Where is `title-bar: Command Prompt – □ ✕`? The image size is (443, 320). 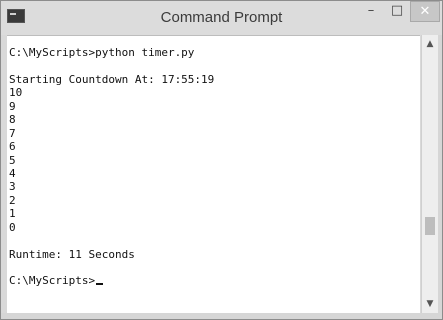 title-bar: Command Prompt – □ ✕ is located at coordinates (221, 18).